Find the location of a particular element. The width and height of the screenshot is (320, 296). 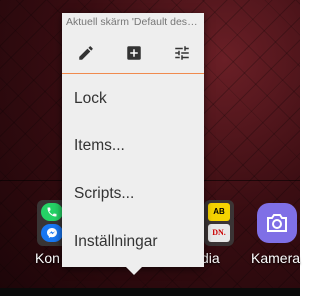

news-app-icon-dn: DN. is located at coordinates (219, 233).